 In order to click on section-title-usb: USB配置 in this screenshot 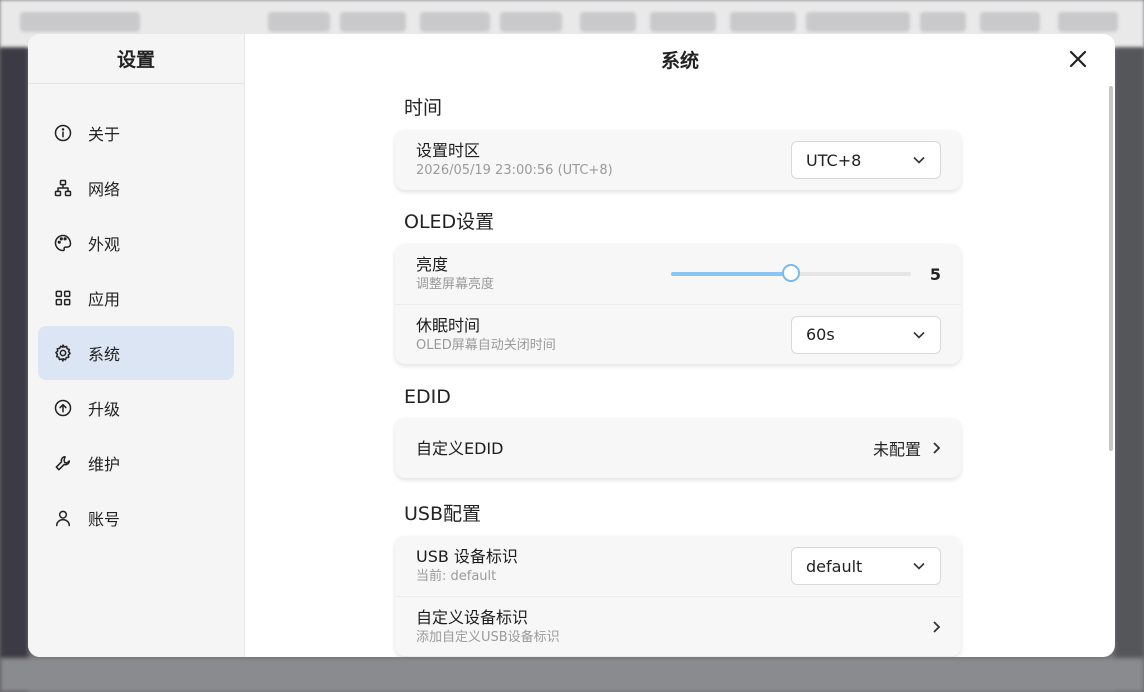, I will do `click(443, 514)`.